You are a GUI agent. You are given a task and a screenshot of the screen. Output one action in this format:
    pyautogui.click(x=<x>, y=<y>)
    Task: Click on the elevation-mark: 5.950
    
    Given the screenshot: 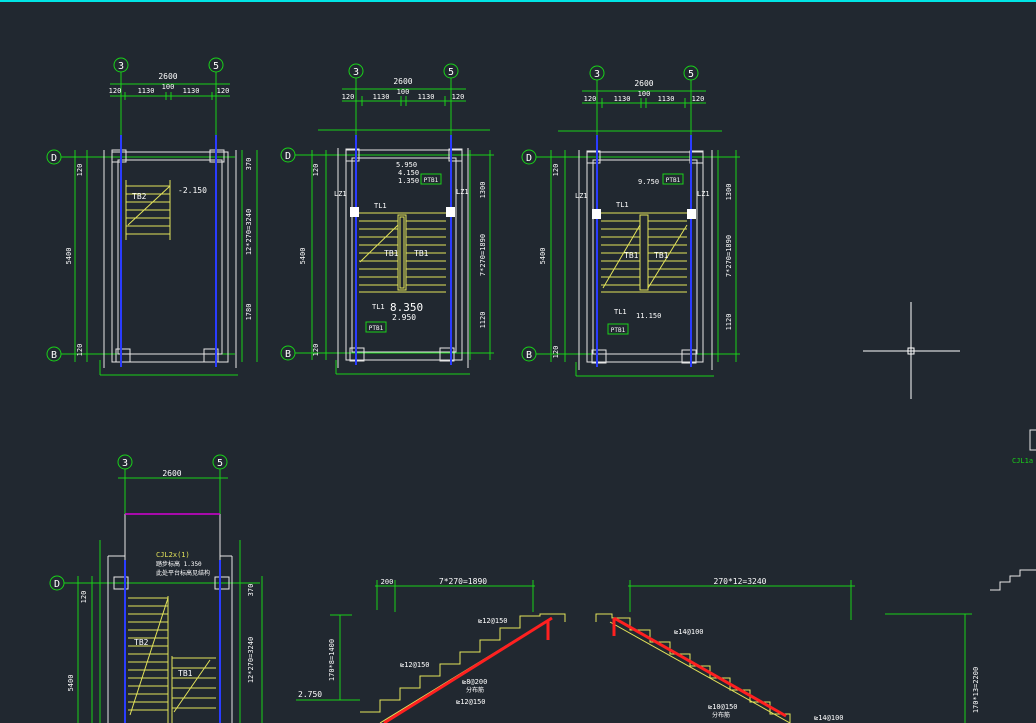 What is the action you would take?
    pyautogui.click(x=406, y=165)
    